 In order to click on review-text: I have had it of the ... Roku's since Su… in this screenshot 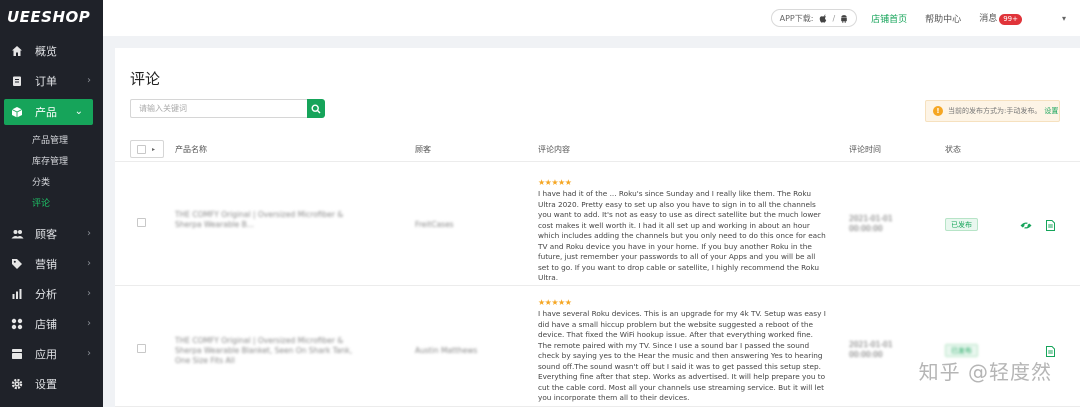, I will do `click(682, 235)`.